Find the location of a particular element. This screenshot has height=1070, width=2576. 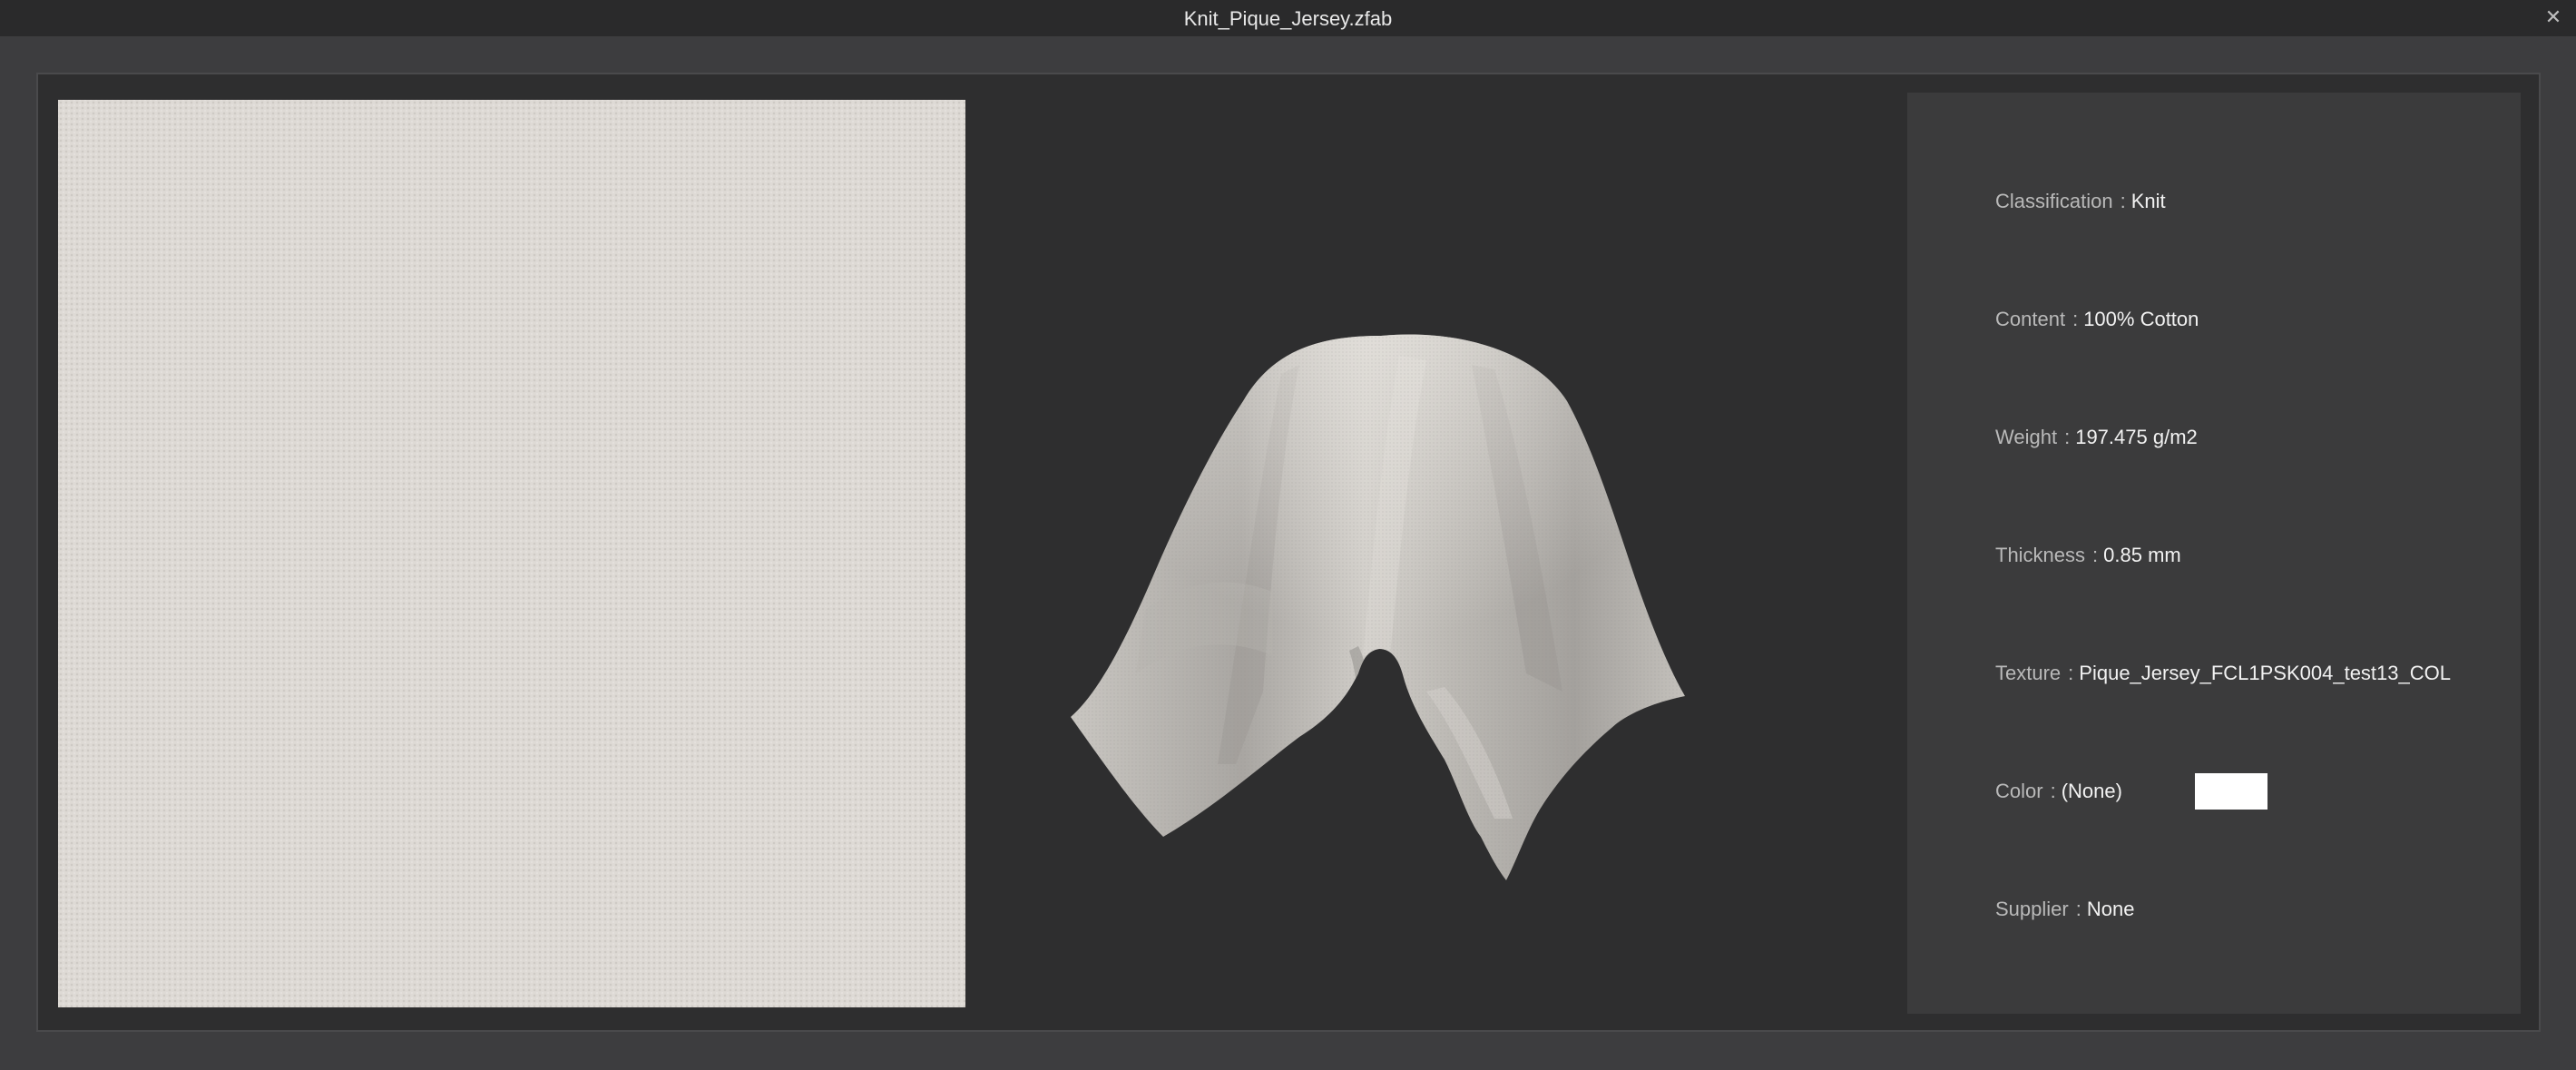

classification-row: Classification: Knit is located at coordinates (2080, 201).